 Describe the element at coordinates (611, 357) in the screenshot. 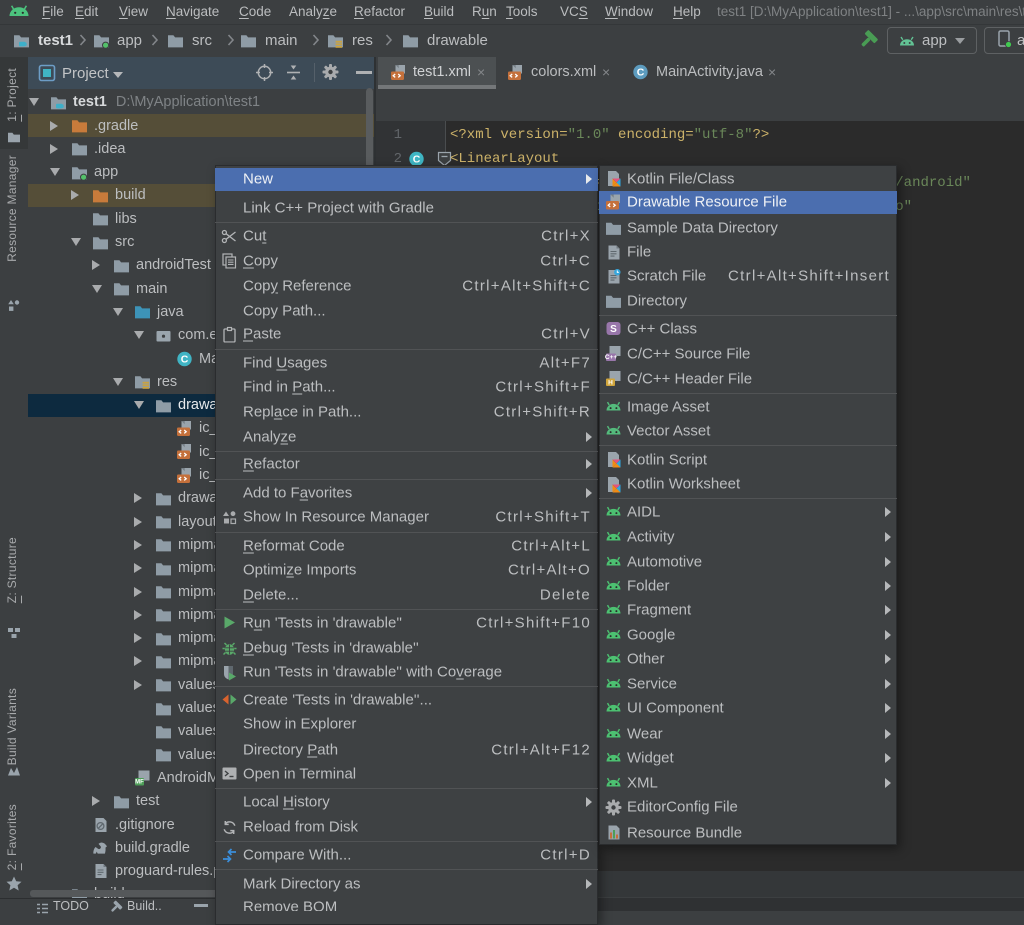

I see `svg-text: C++` at that location.